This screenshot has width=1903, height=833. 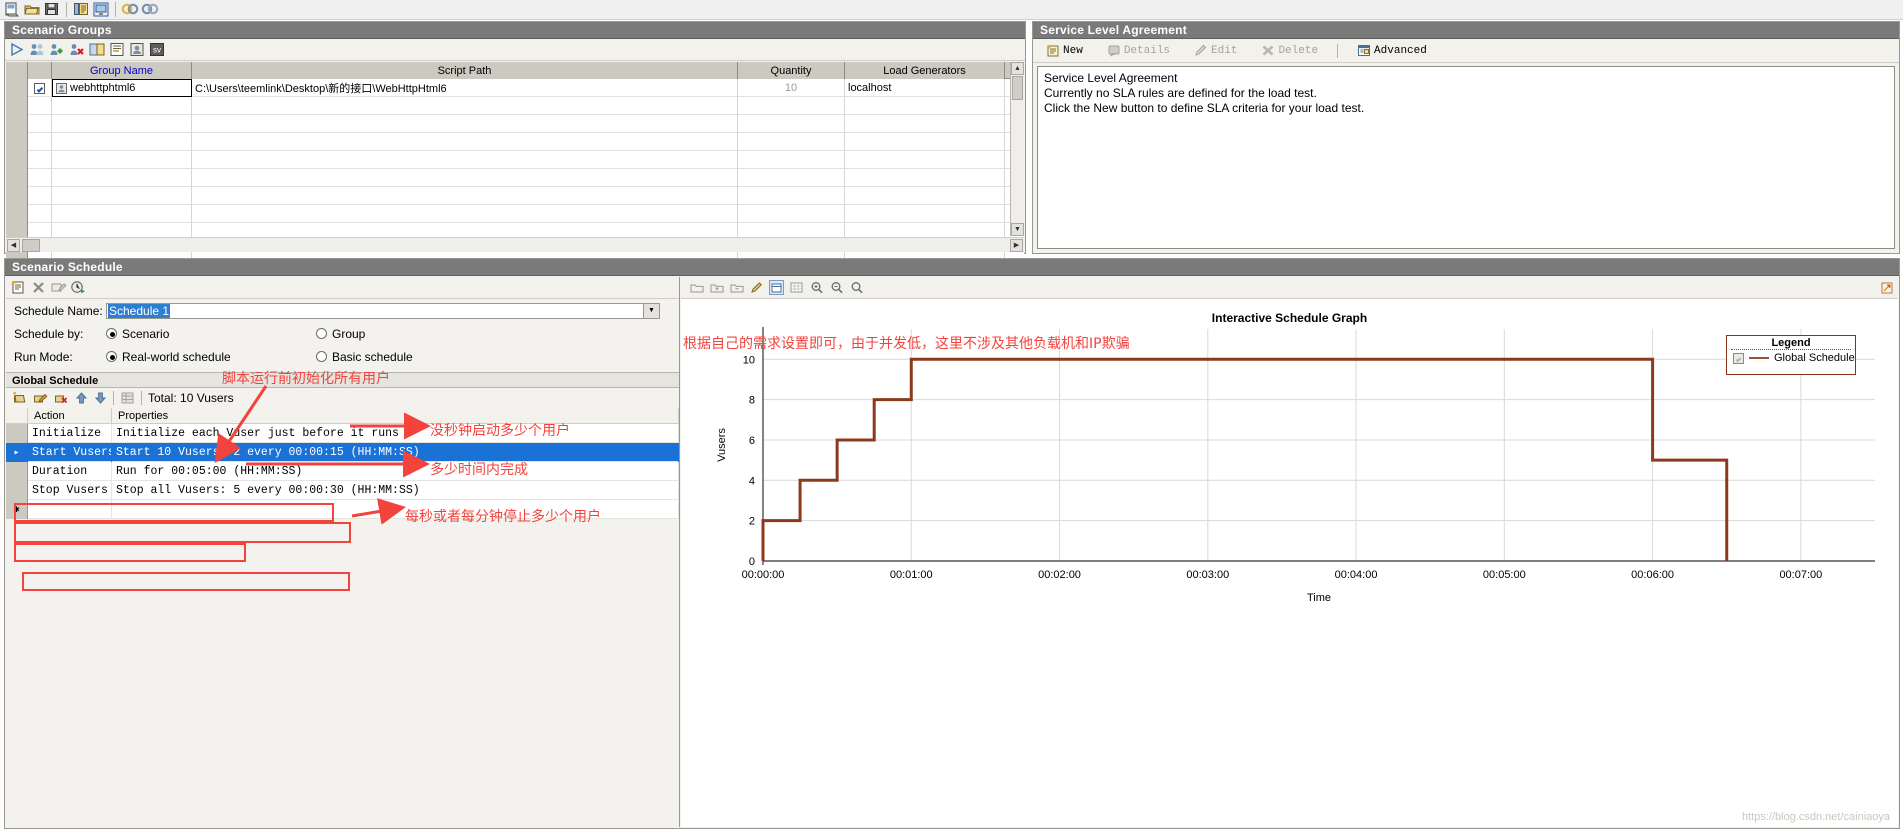 I want to click on column-header-script-path: Script Path, so click(x=465, y=70).